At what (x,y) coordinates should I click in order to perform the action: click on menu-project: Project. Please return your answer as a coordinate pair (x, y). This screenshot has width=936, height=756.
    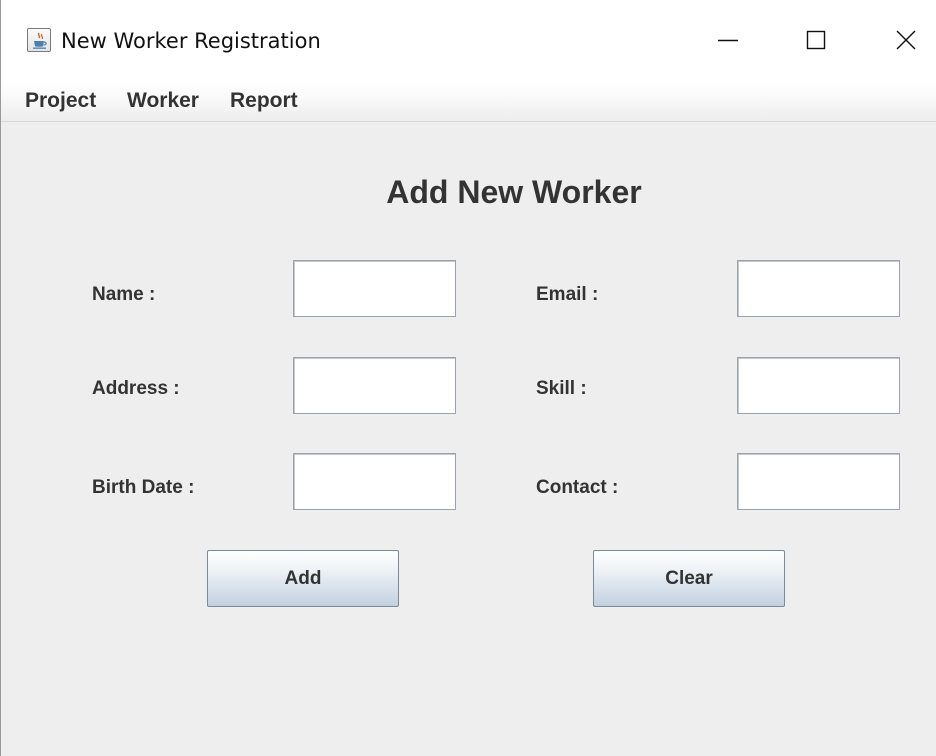
    Looking at the image, I should click on (60, 101).